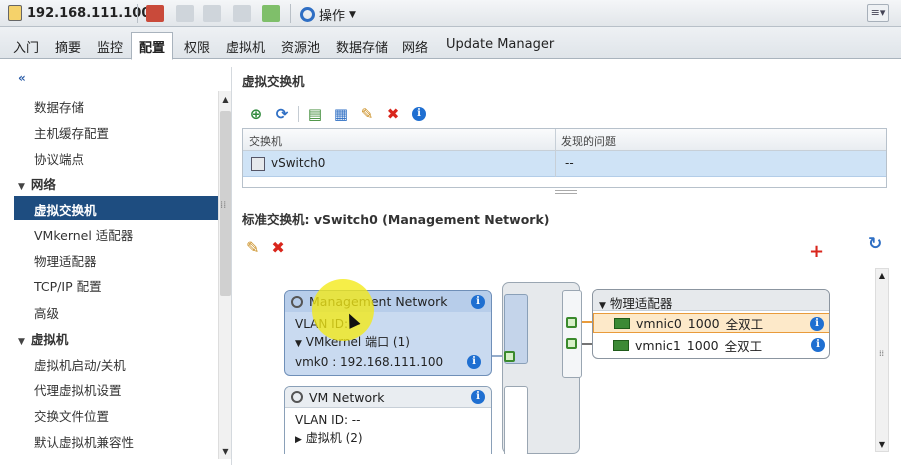 This screenshot has height=473, width=901. I want to click on refresh-icon: ⟳, so click(282, 114).